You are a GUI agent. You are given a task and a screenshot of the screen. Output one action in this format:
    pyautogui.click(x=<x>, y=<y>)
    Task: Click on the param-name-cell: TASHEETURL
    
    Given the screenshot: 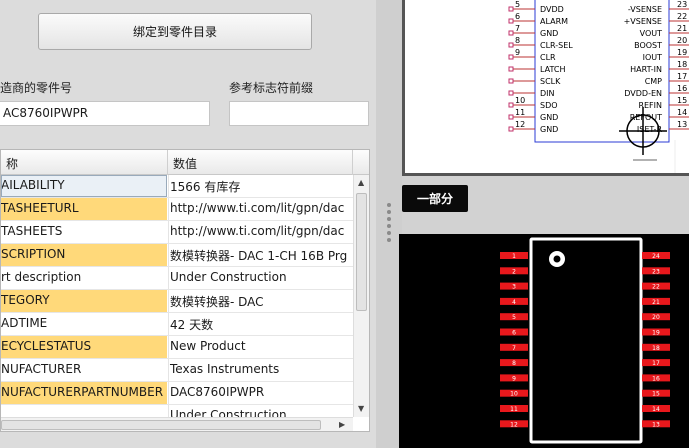 What is the action you would take?
    pyautogui.click(x=84, y=209)
    